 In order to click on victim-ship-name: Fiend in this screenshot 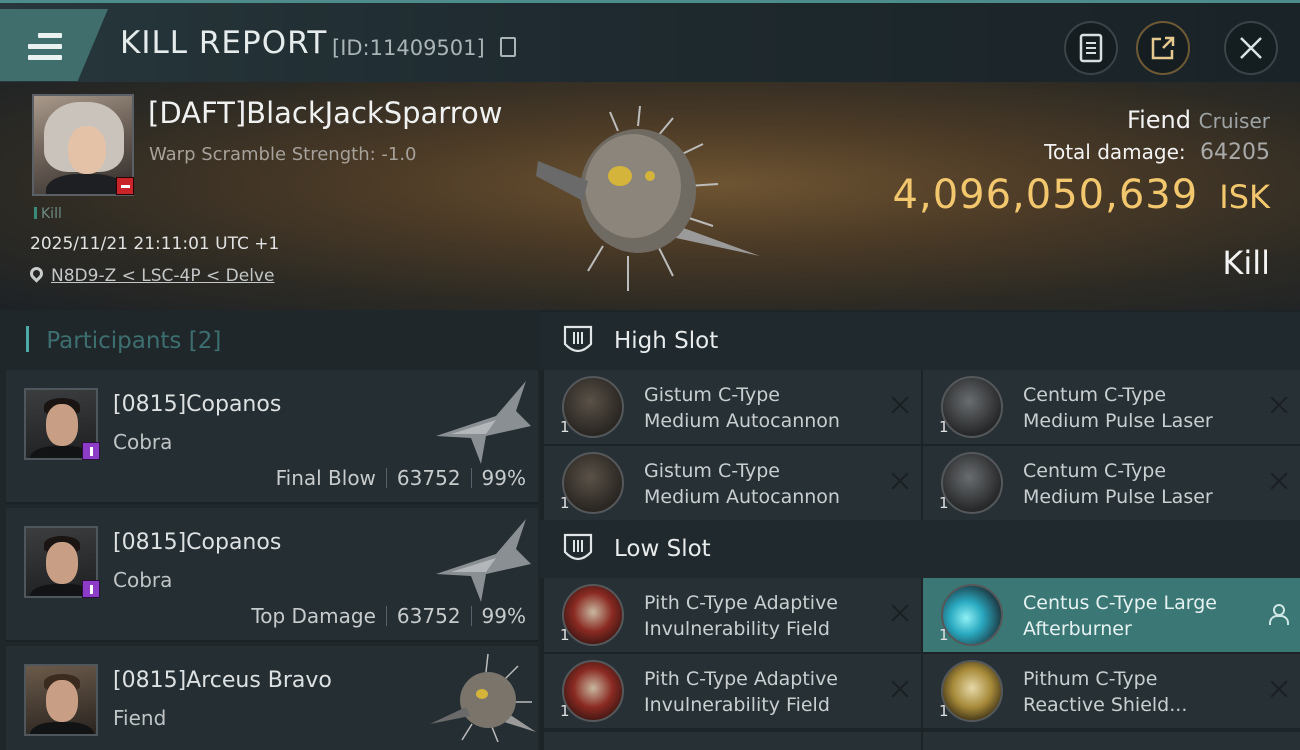, I will do `click(1159, 120)`.